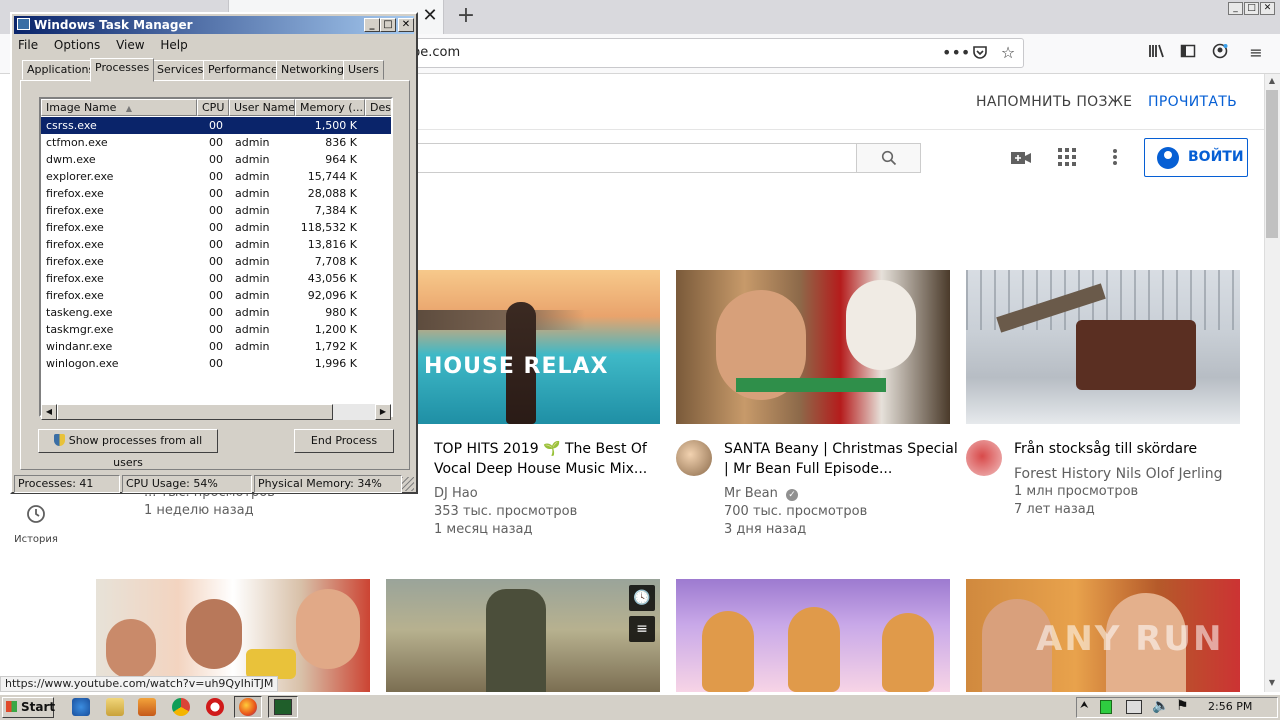  I want to click on end-process-button: End Process, so click(344, 441).